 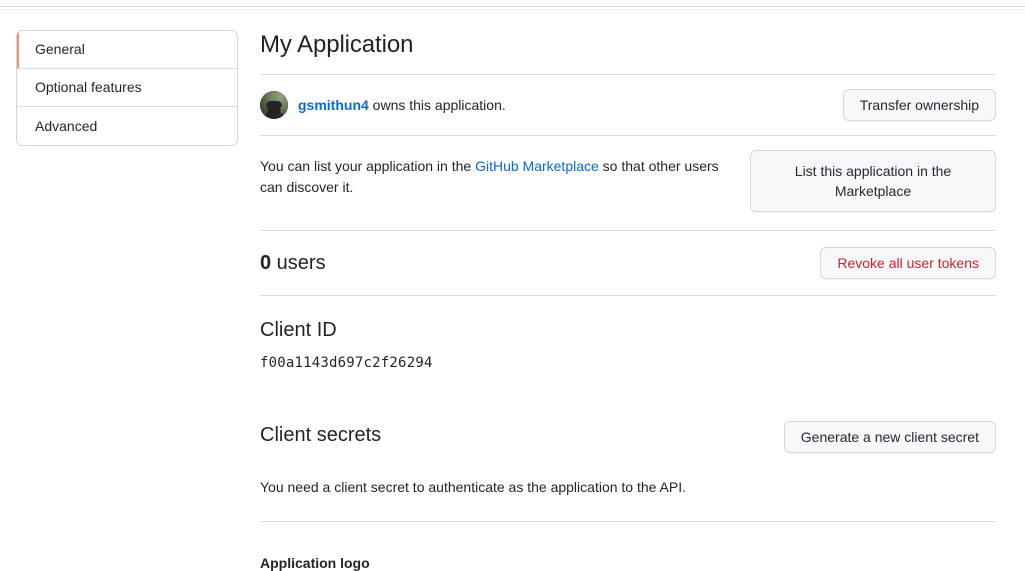 What do you see at coordinates (628, 263) in the screenshot?
I see `users-row: 0 users Revoke all user tokens` at bounding box center [628, 263].